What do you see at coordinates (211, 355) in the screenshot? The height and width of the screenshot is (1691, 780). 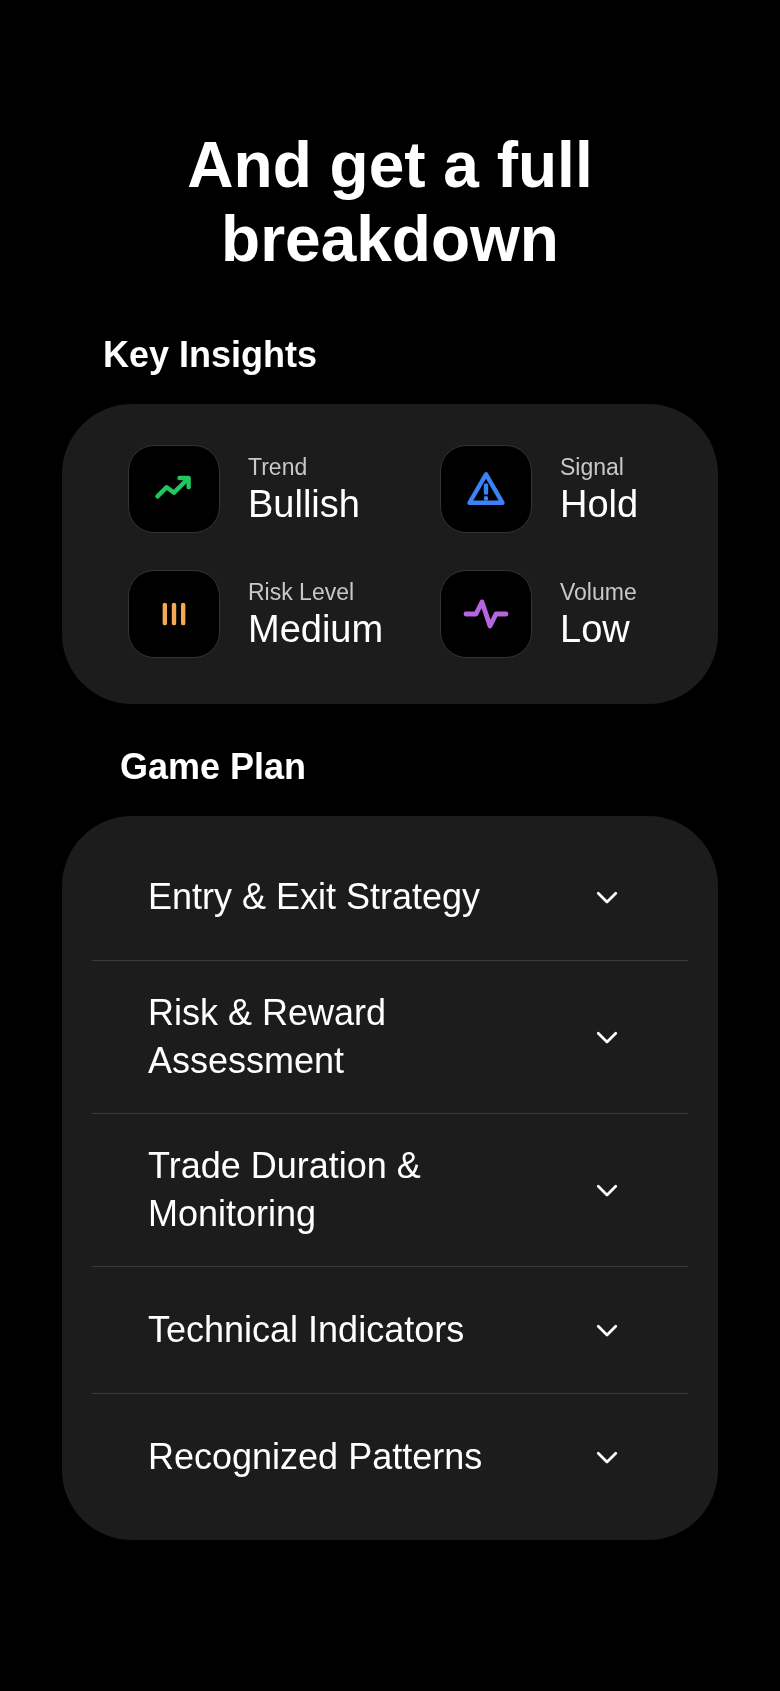 I see `section-heading: Key Insights` at bounding box center [211, 355].